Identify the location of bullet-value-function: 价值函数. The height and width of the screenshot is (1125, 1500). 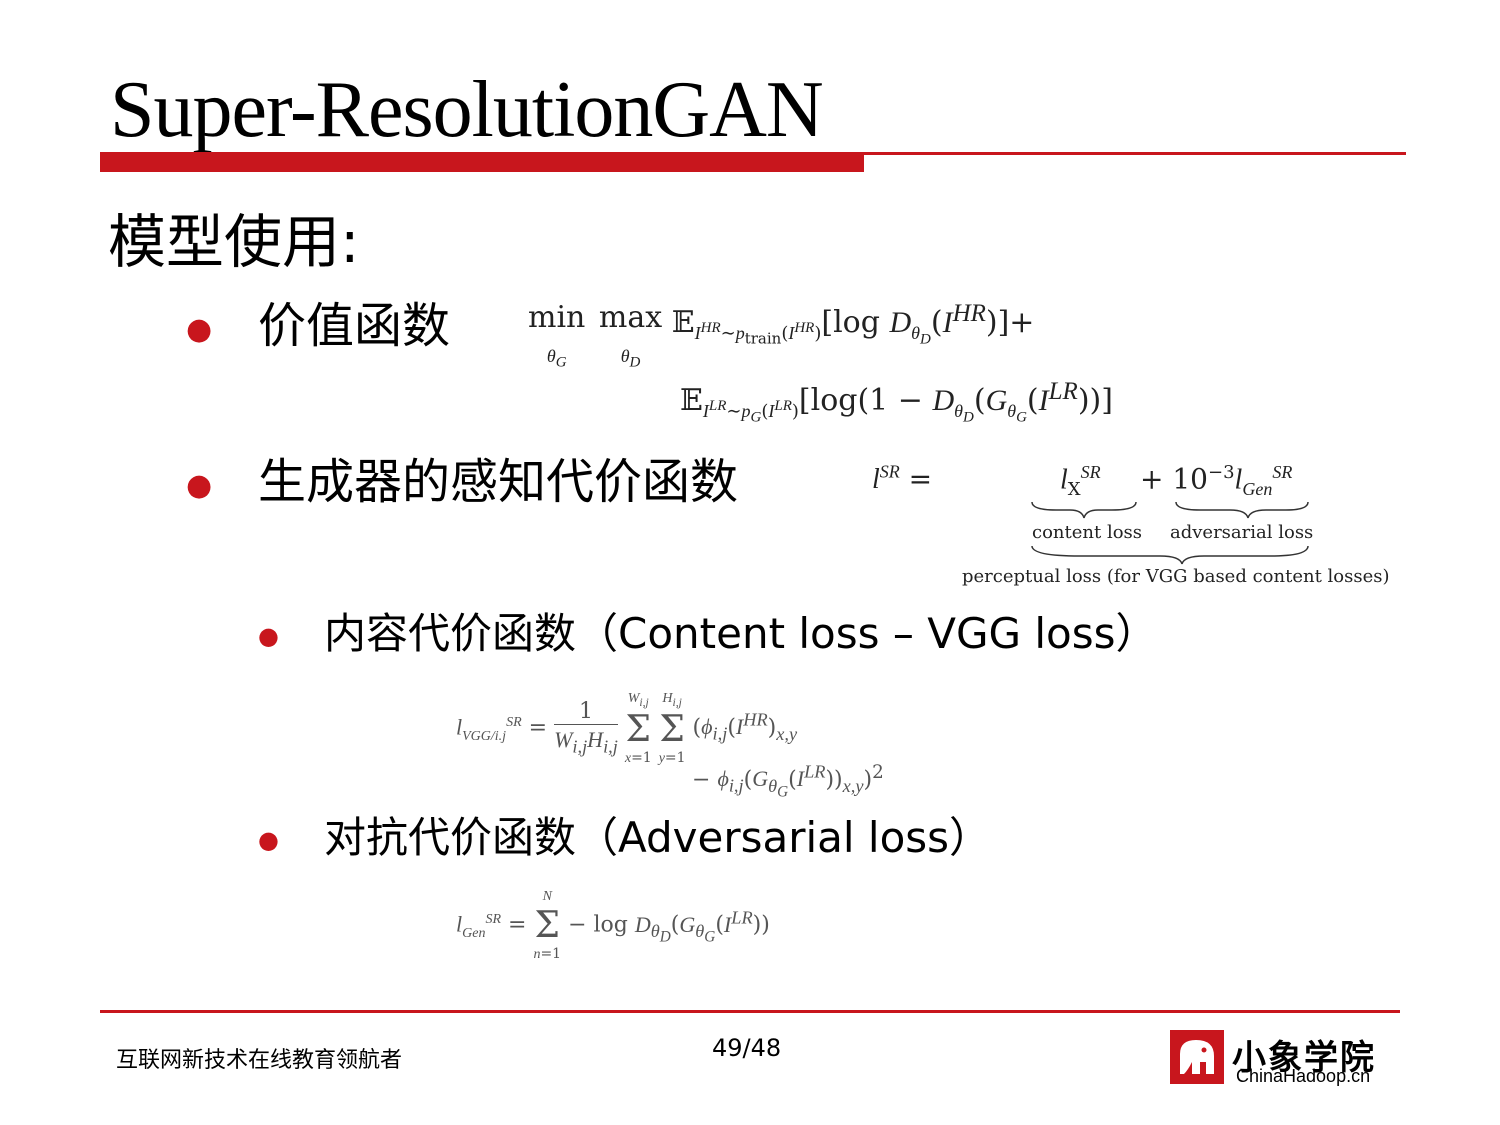
(354, 326).